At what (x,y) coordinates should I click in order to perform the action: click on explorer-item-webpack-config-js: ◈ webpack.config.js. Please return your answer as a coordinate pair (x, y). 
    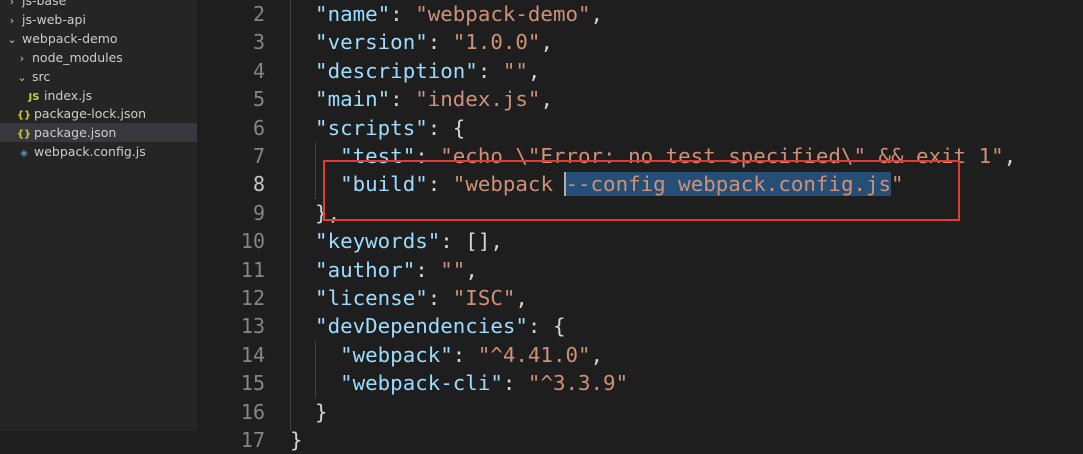
    Looking at the image, I should click on (98, 151).